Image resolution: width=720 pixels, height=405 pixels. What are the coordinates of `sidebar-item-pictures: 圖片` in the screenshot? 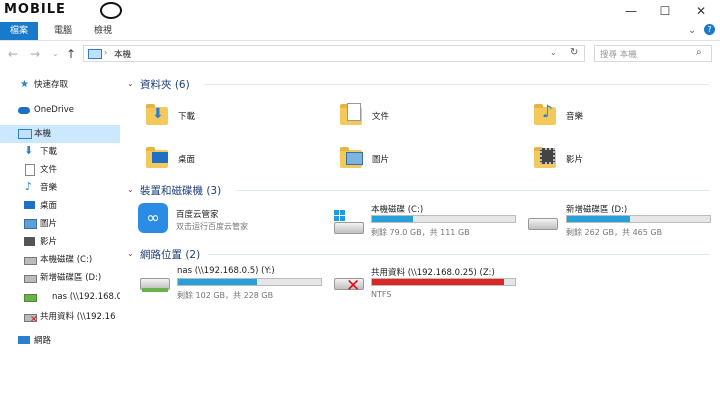 It's located at (60, 224).